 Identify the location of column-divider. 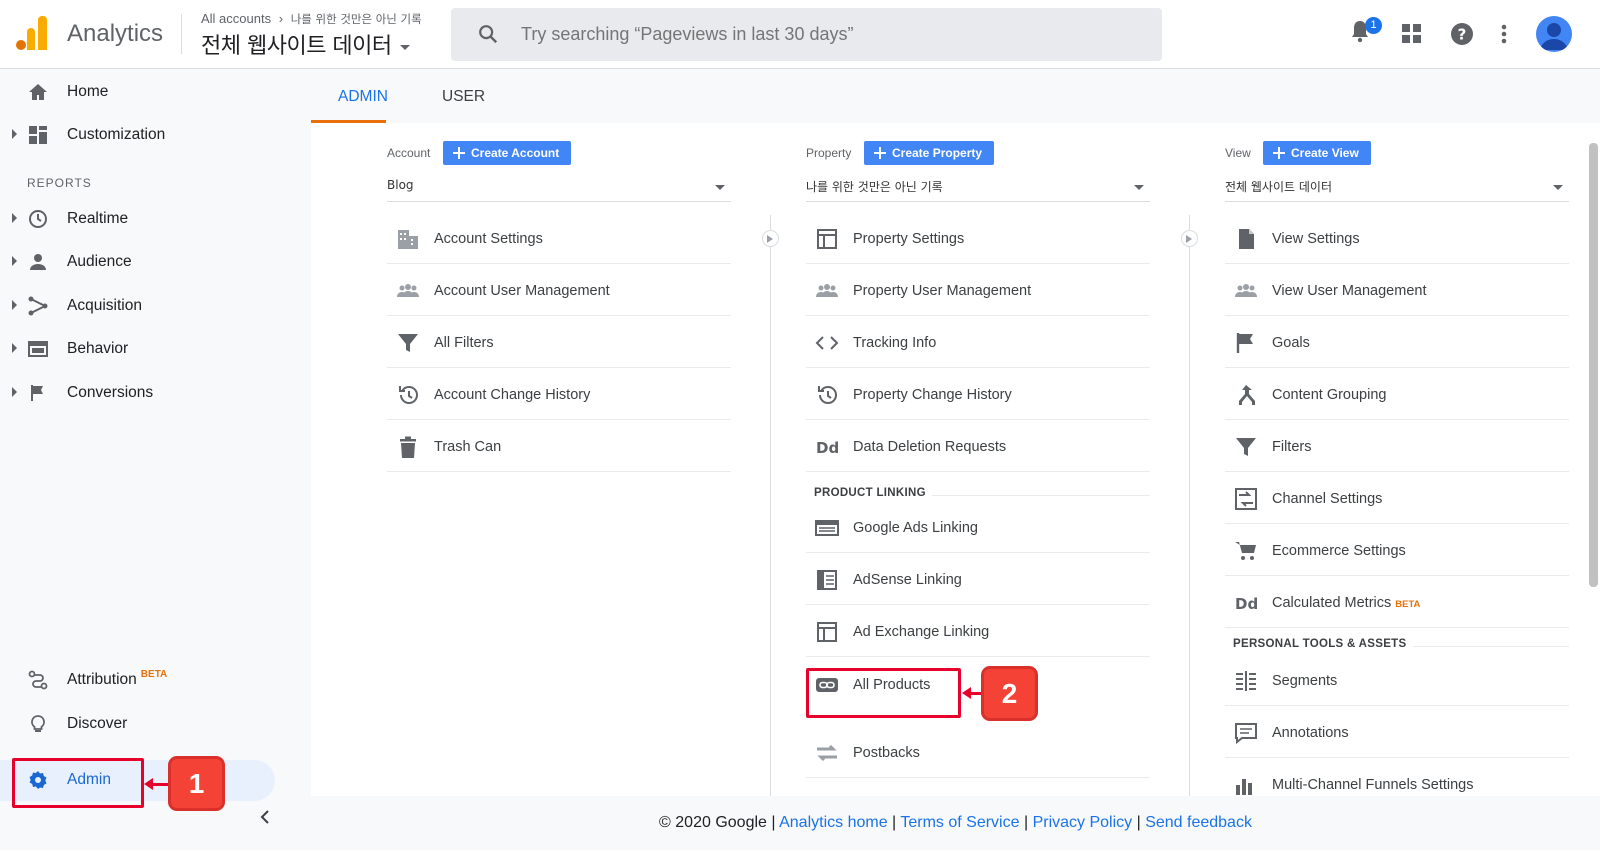
(770, 510).